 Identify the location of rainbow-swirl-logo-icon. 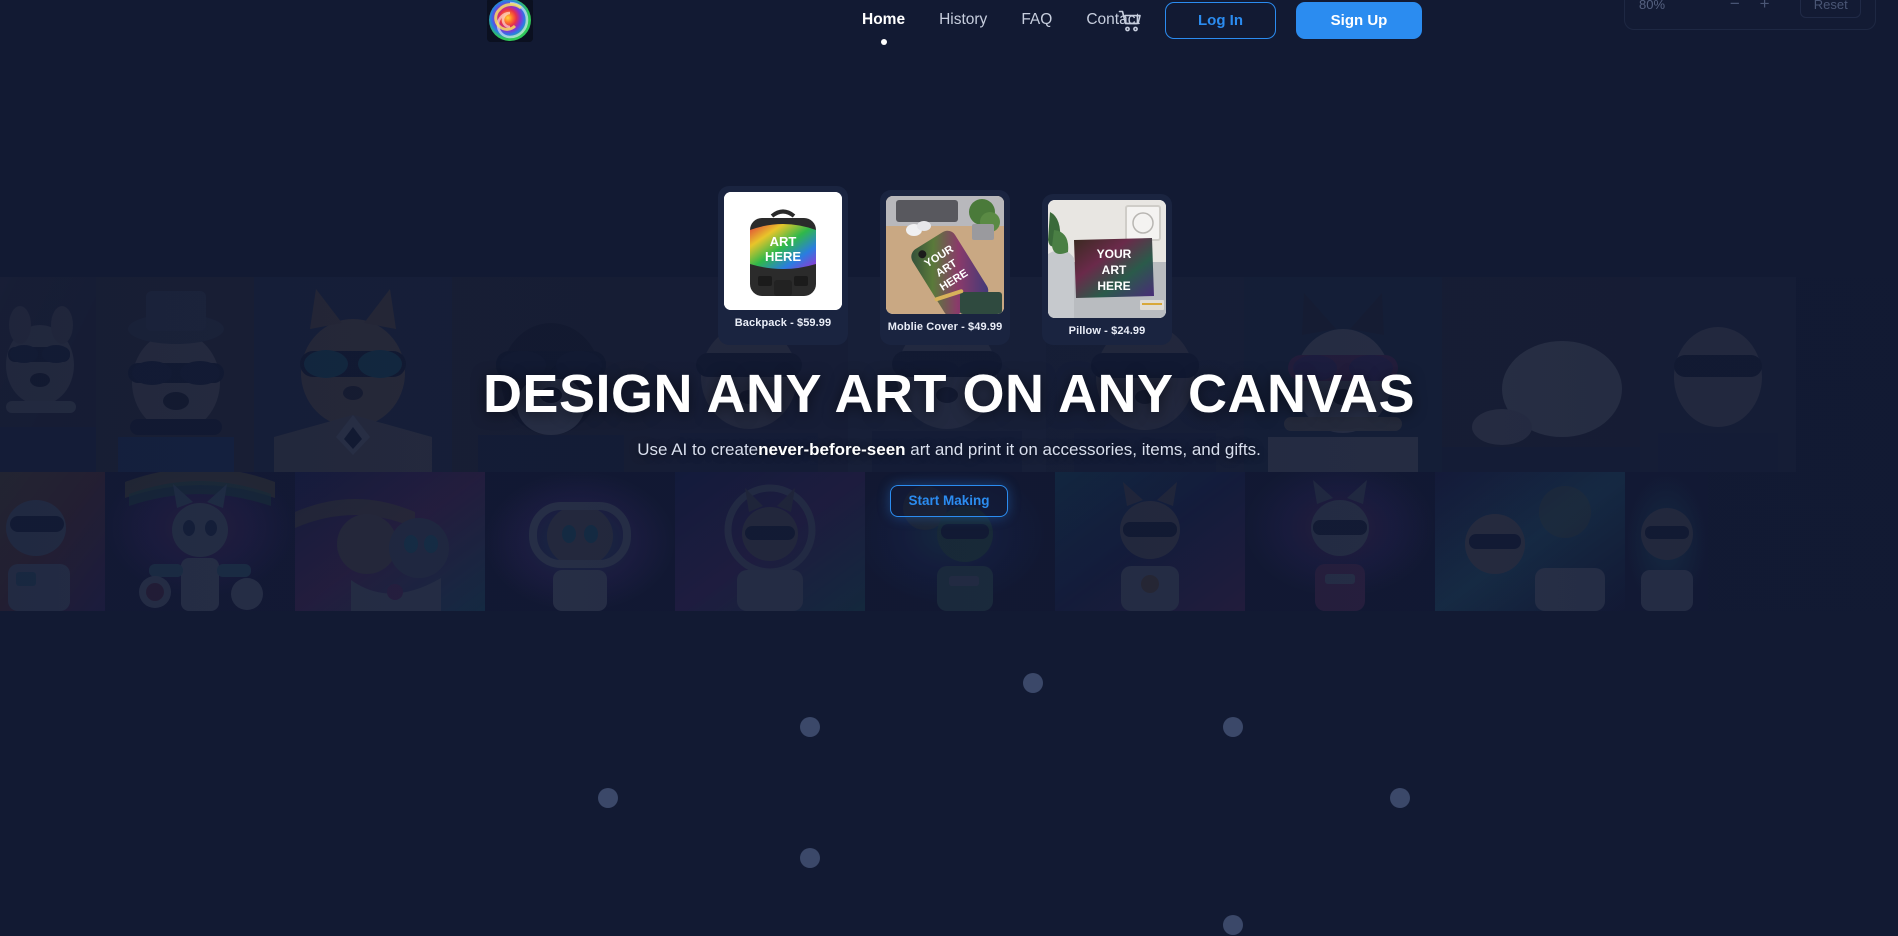
(510, 21).